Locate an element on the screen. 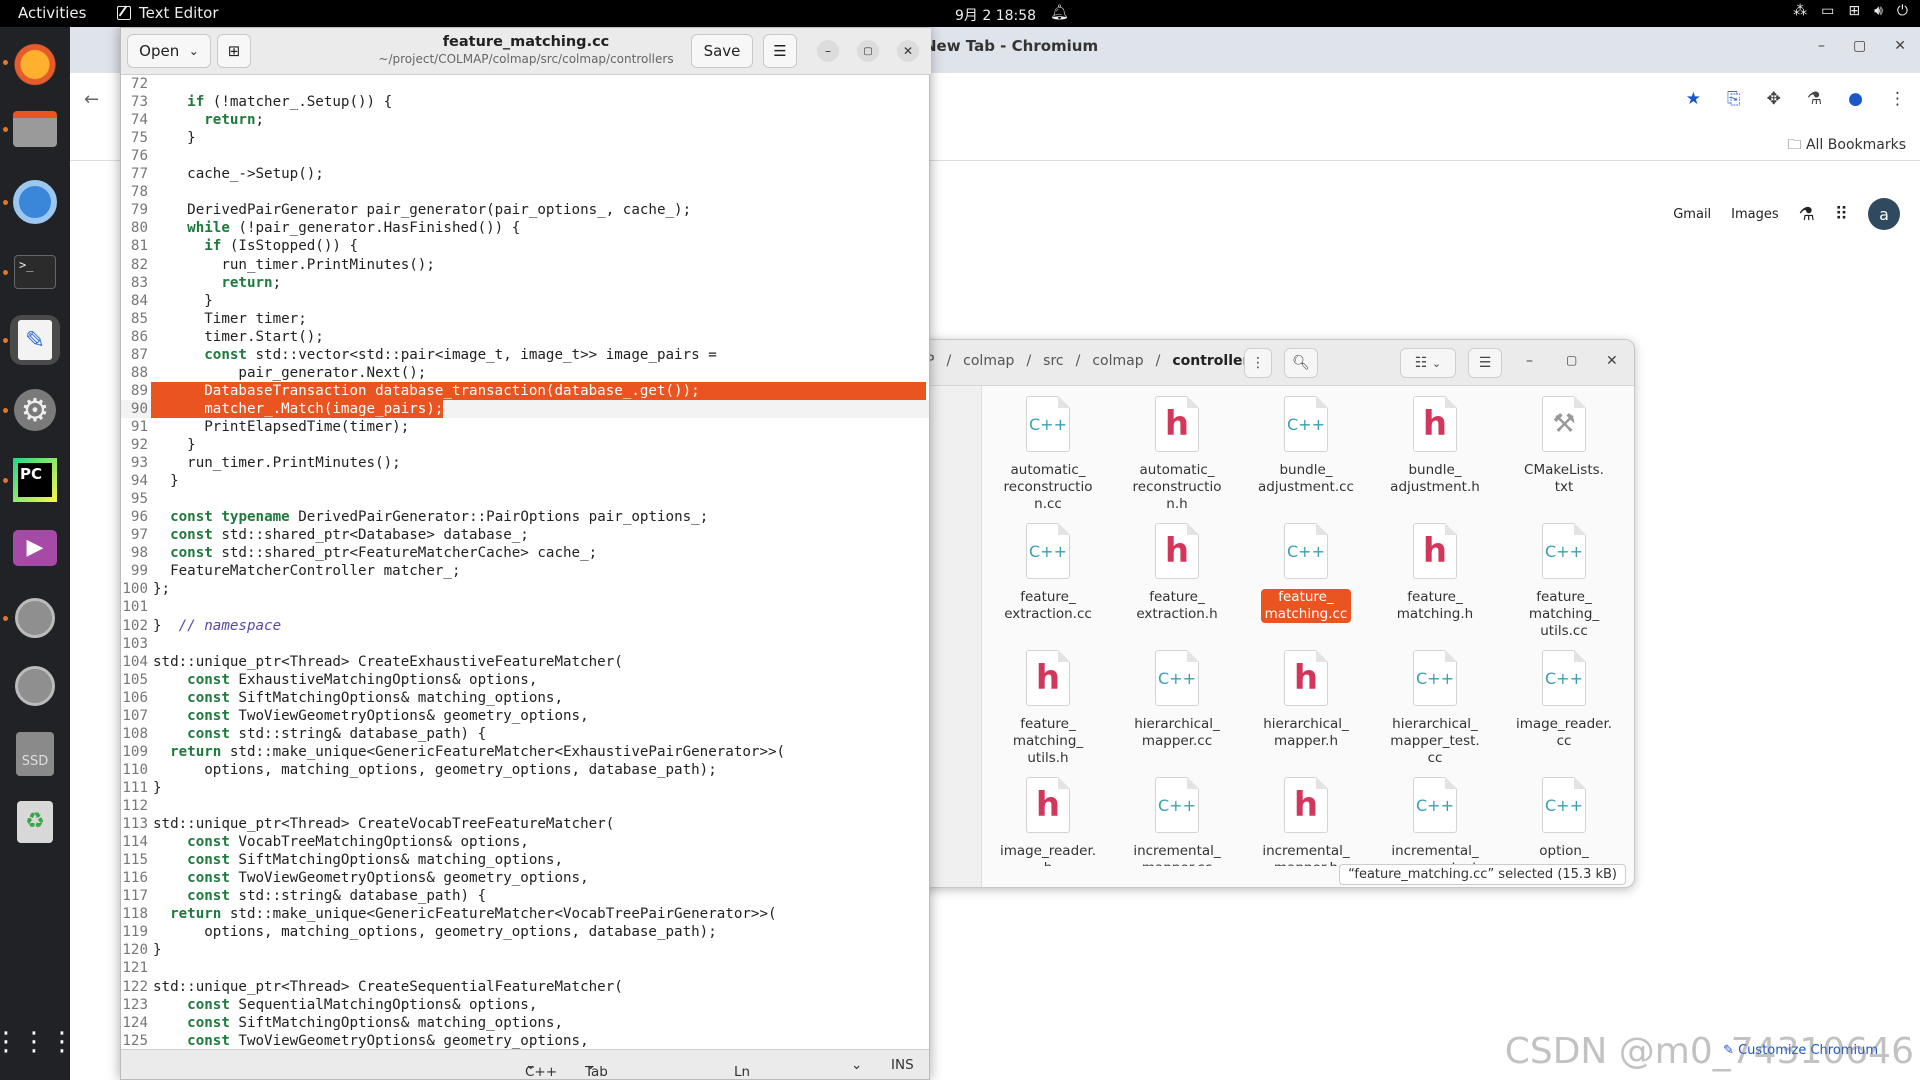 This screenshot has height=1080, width=1920. file-item: h image_reader.h is located at coordinates (1048, 821).